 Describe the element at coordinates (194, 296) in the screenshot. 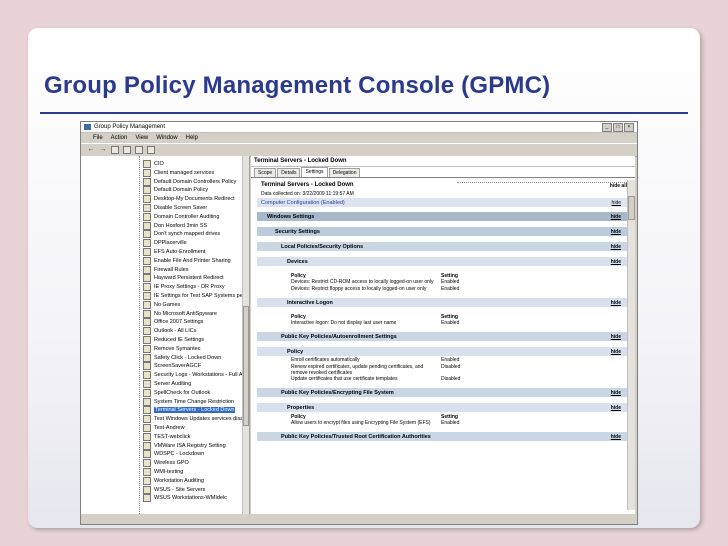

I see `tree-item: IE Settings for Test SAP Systems per` at that location.